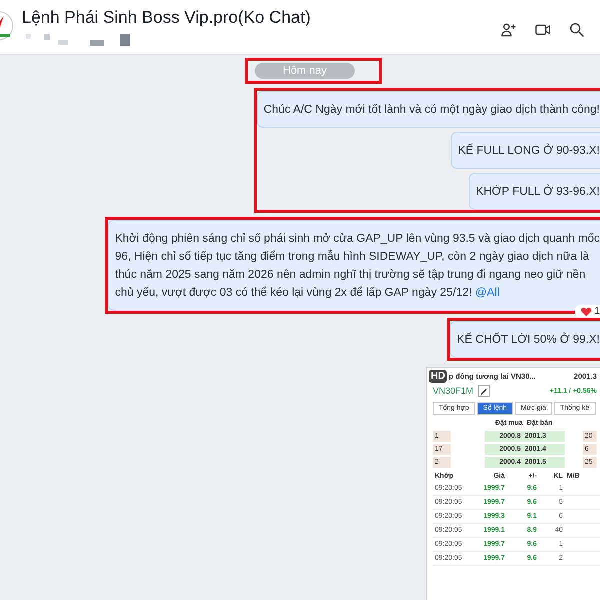  I want to click on app-screenshot-panel, so click(513, 483).